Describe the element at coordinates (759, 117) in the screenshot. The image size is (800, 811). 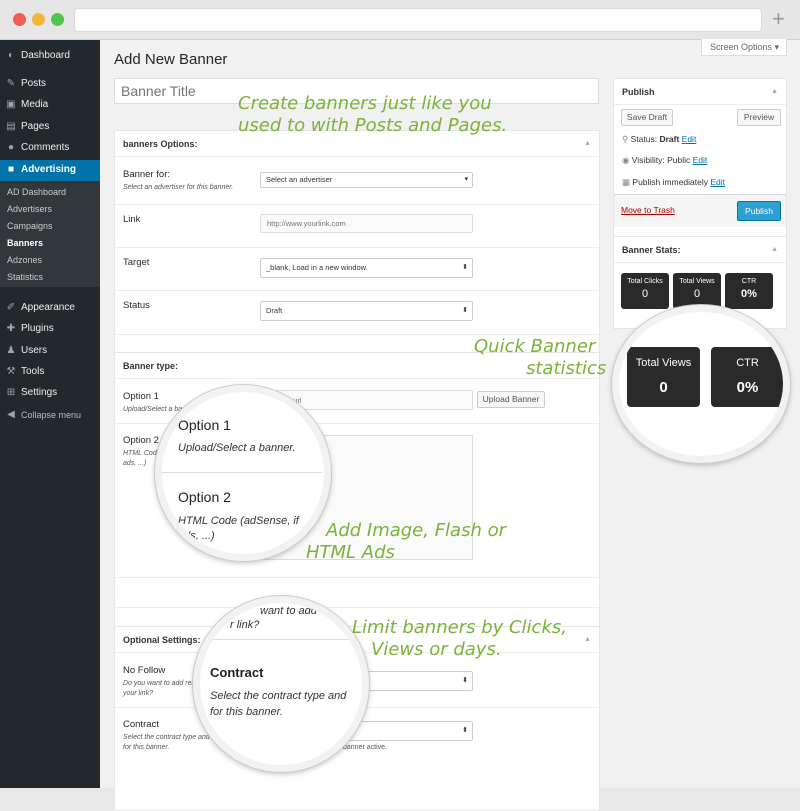
I see `preview-button: Preview` at that location.